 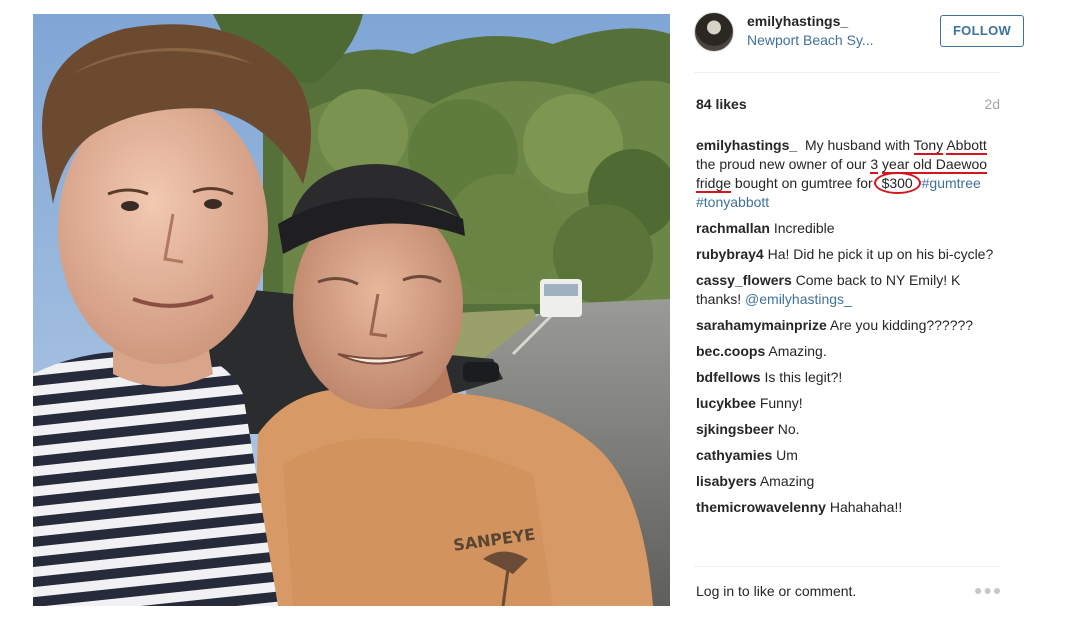 What do you see at coordinates (788, 429) in the screenshot?
I see `comment-text: No.` at bounding box center [788, 429].